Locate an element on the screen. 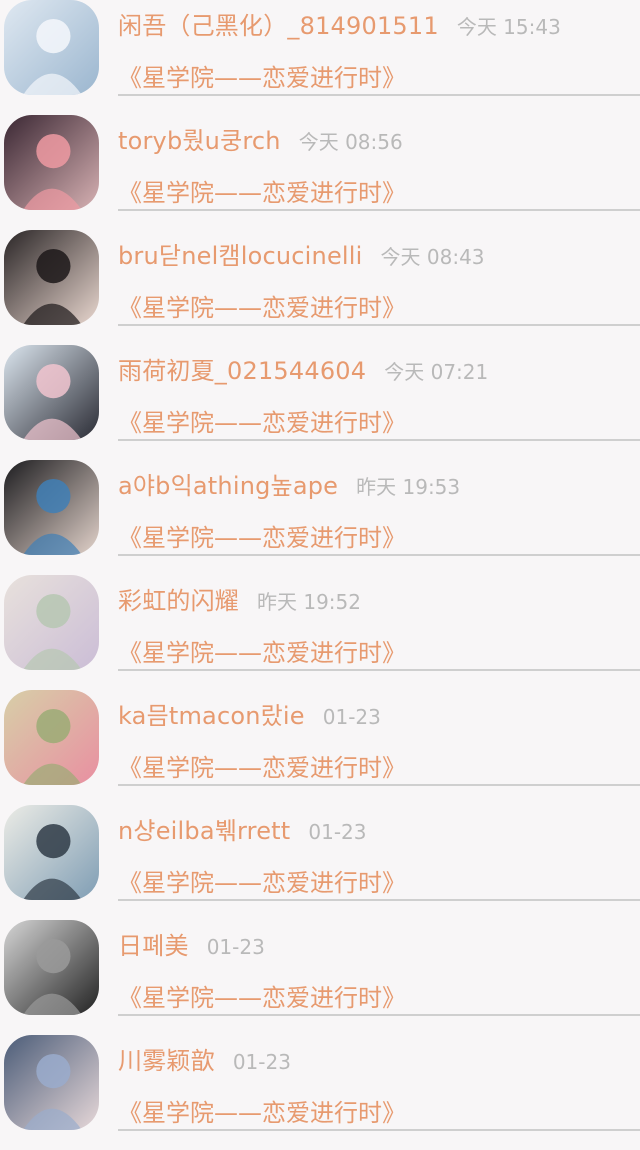 The image size is (640, 1150). timestamp: 昨天 19:52 is located at coordinates (309, 602).